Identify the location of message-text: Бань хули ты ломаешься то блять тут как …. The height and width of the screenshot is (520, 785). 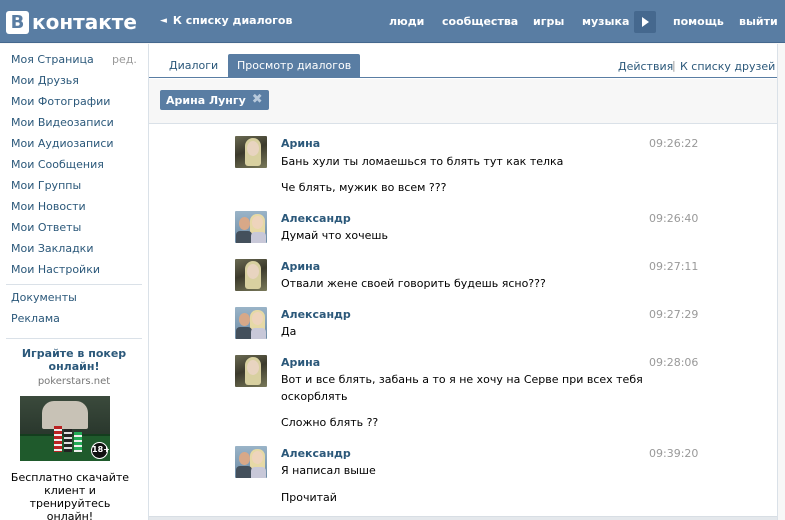
(422, 161).